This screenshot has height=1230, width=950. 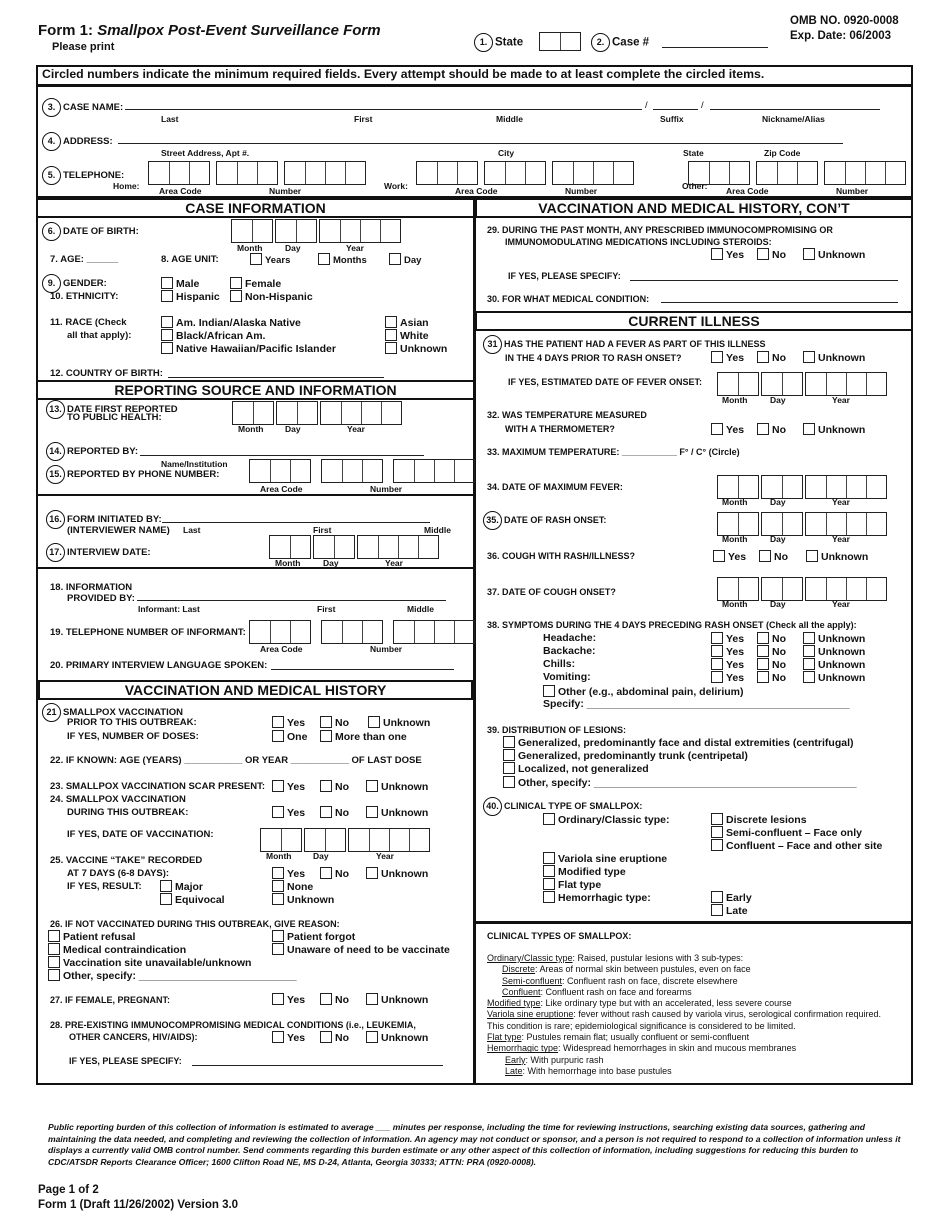 I want to click on race-black: Black/African Am., so click(x=213, y=335).